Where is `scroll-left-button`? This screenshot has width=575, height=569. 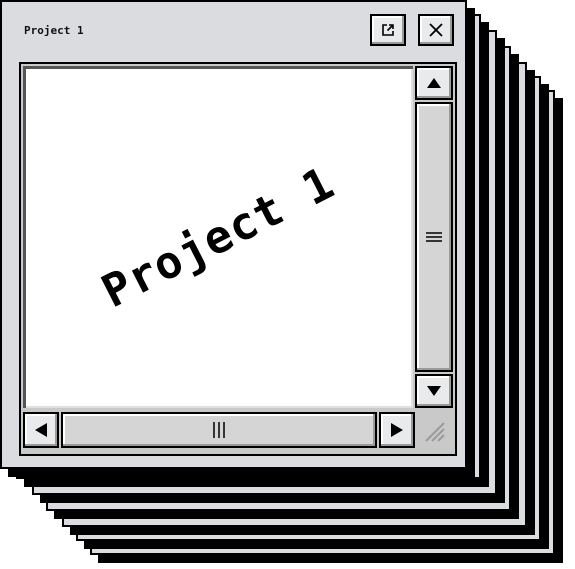 scroll-left-button is located at coordinates (41, 430).